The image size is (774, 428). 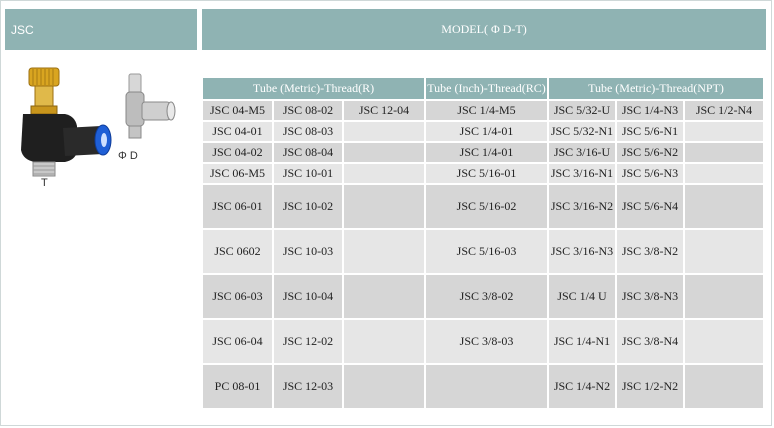 I want to click on table-cell: JSC 5/6-N2, so click(x=650, y=152).